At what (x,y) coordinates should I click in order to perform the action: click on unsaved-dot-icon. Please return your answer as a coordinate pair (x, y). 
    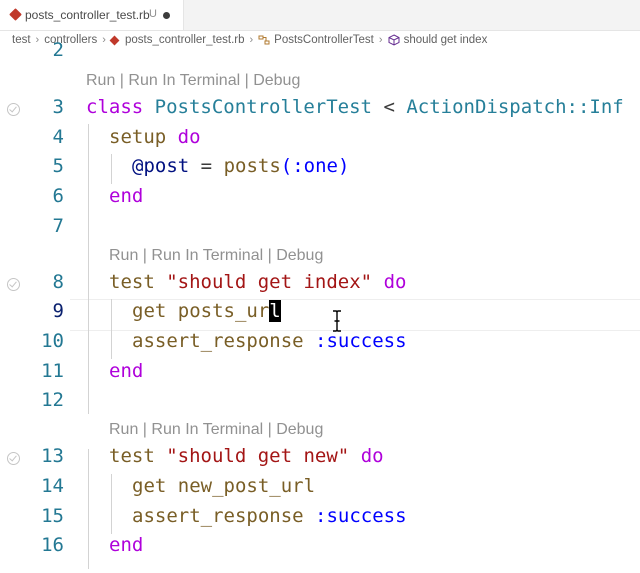
    Looking at the image, I should click on (166, 15).